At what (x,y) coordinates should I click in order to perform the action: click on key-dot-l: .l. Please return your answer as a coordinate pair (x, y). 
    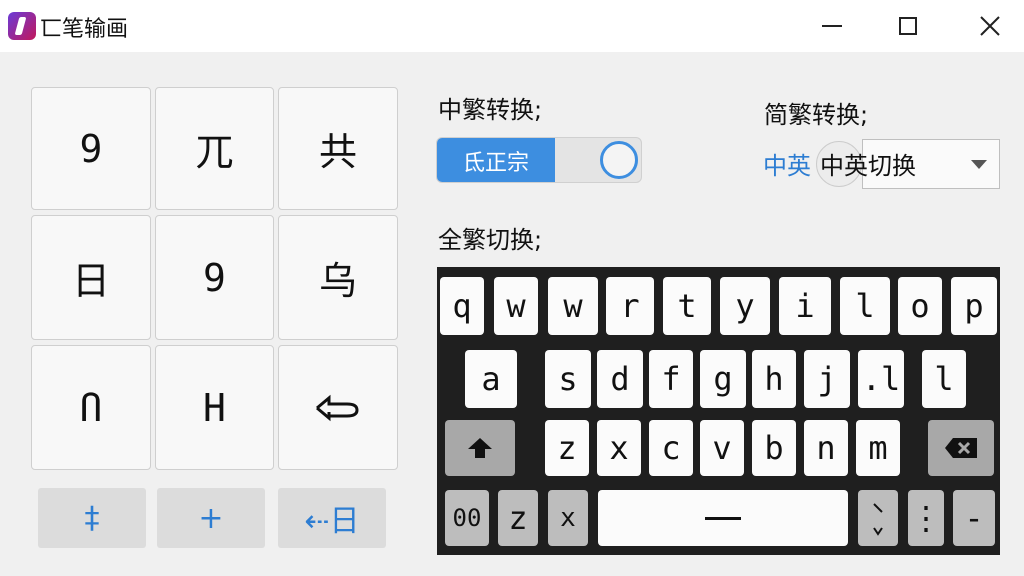
    Looking at the image, I should click on (881, 379).